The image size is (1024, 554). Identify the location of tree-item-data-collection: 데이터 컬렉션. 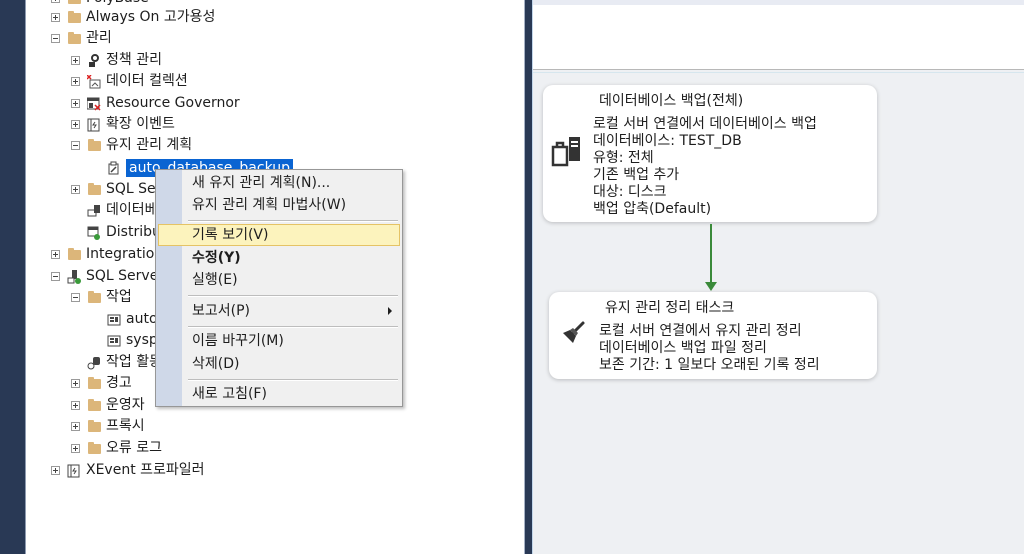
(129, 81).